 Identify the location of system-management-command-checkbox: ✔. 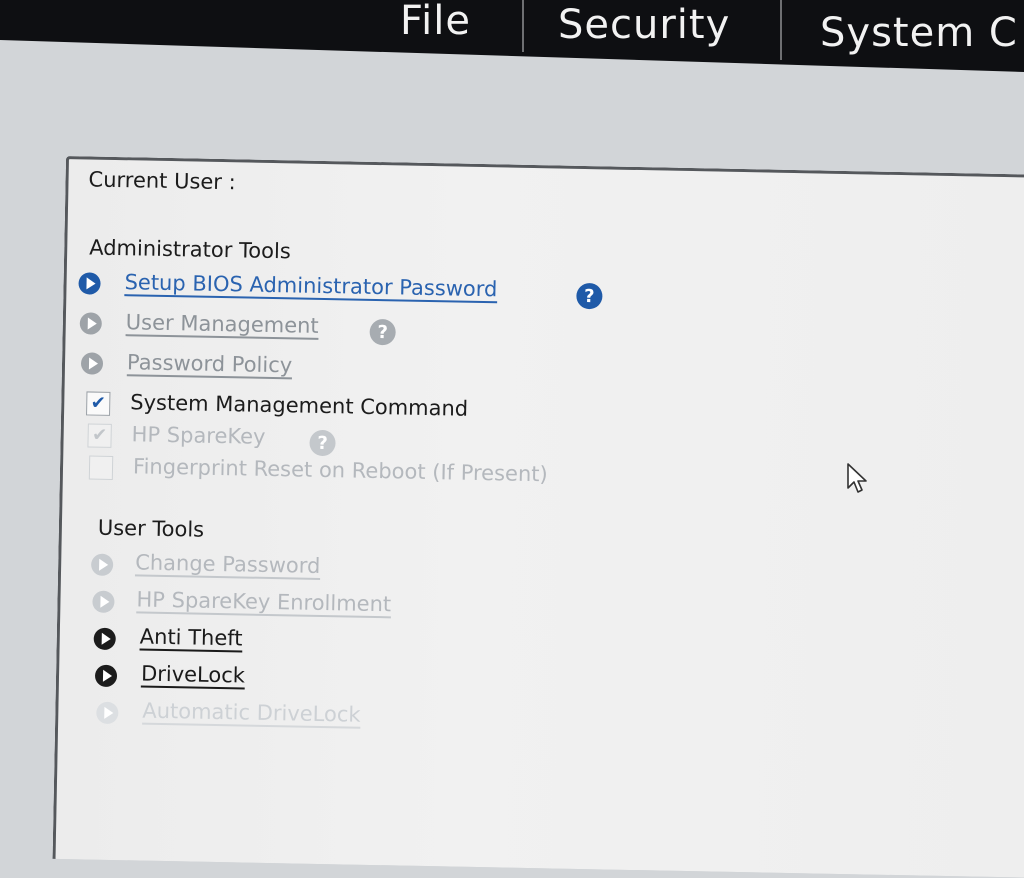
(98, 403).